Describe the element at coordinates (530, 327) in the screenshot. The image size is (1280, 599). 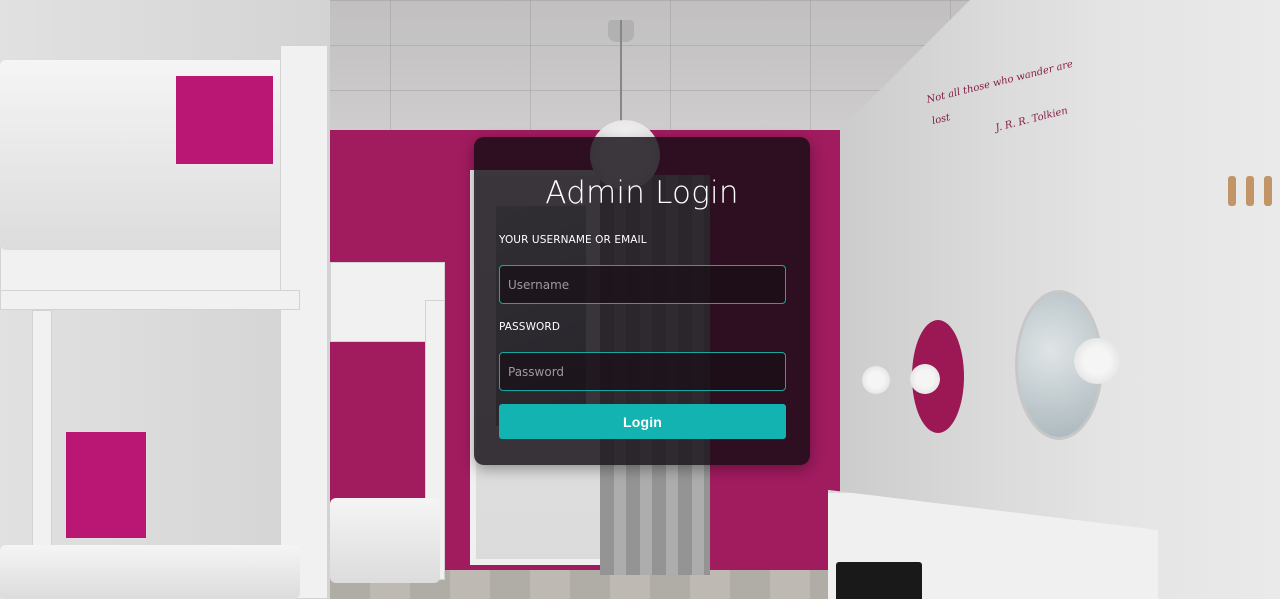
I see `password-label: PASSWORD` at that location.